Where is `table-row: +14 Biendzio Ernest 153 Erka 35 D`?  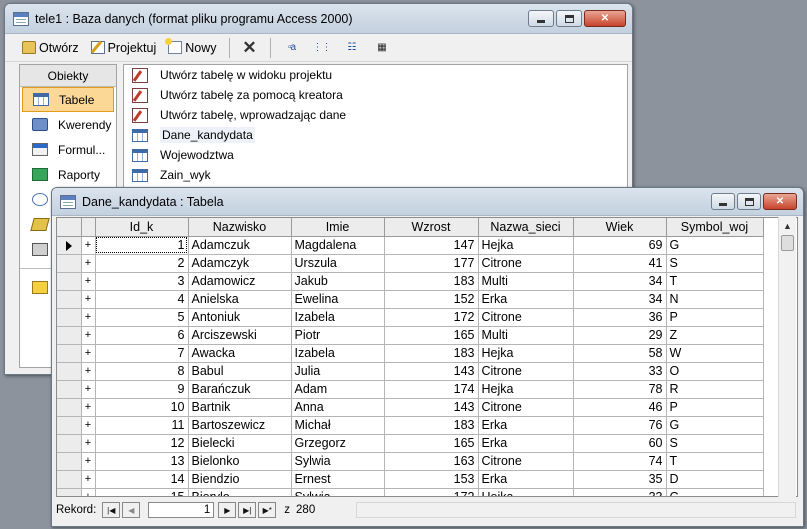
table-row: +14 Biendzio Ernest 153 Erka 35 D is located at coordinates (410, 479).